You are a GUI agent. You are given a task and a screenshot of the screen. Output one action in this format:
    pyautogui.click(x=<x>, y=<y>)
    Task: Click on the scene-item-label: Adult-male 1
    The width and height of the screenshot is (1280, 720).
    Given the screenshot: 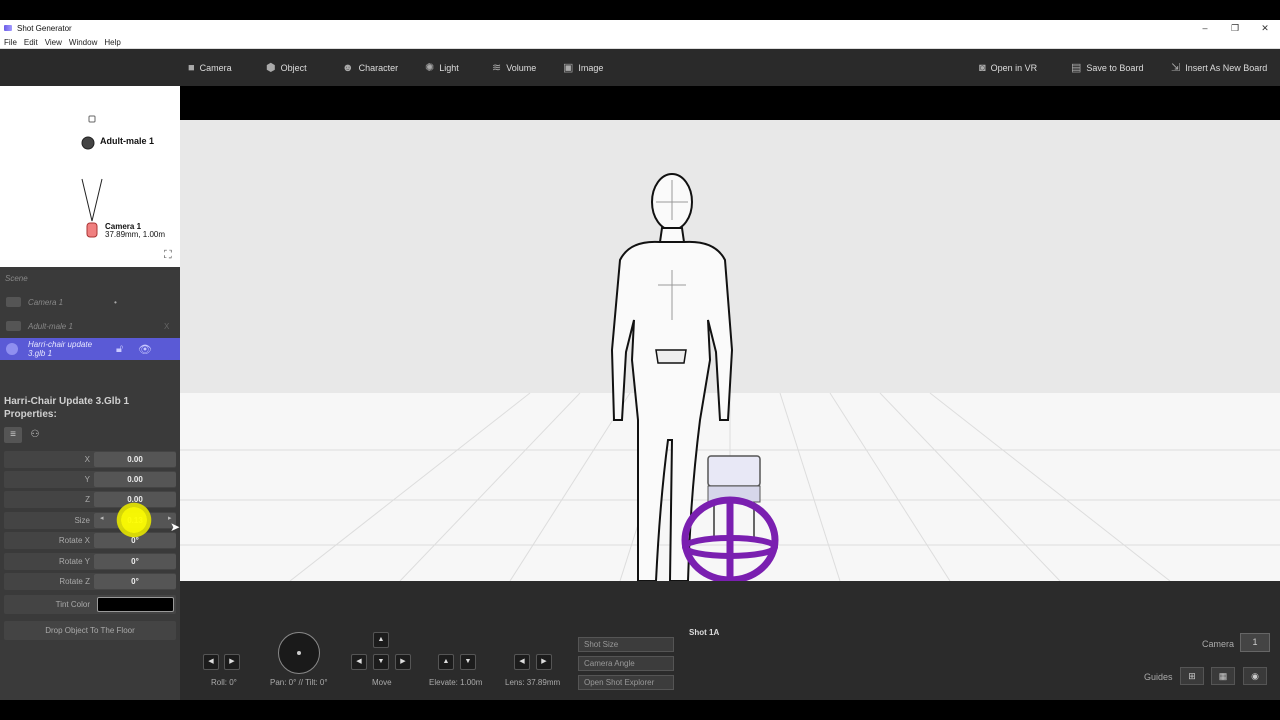 What is the action you would take?
    pyautogui.click(x=50, y=326)
    